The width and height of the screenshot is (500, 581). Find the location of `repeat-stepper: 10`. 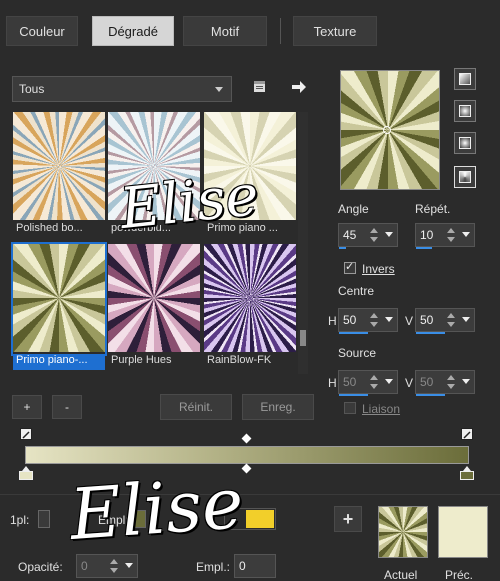

repeat-stepper: 10 is located at coordinates (445, 236).